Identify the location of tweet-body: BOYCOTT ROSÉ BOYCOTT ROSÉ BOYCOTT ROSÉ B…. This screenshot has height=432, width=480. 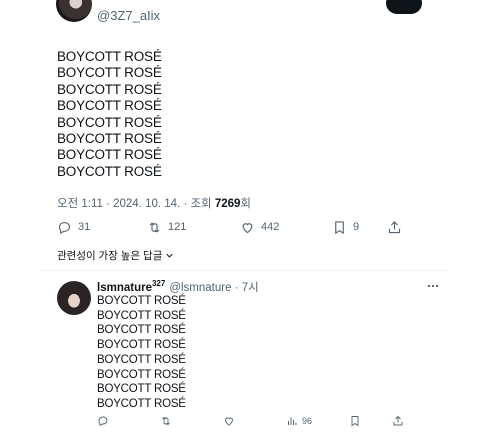
(109, 114).